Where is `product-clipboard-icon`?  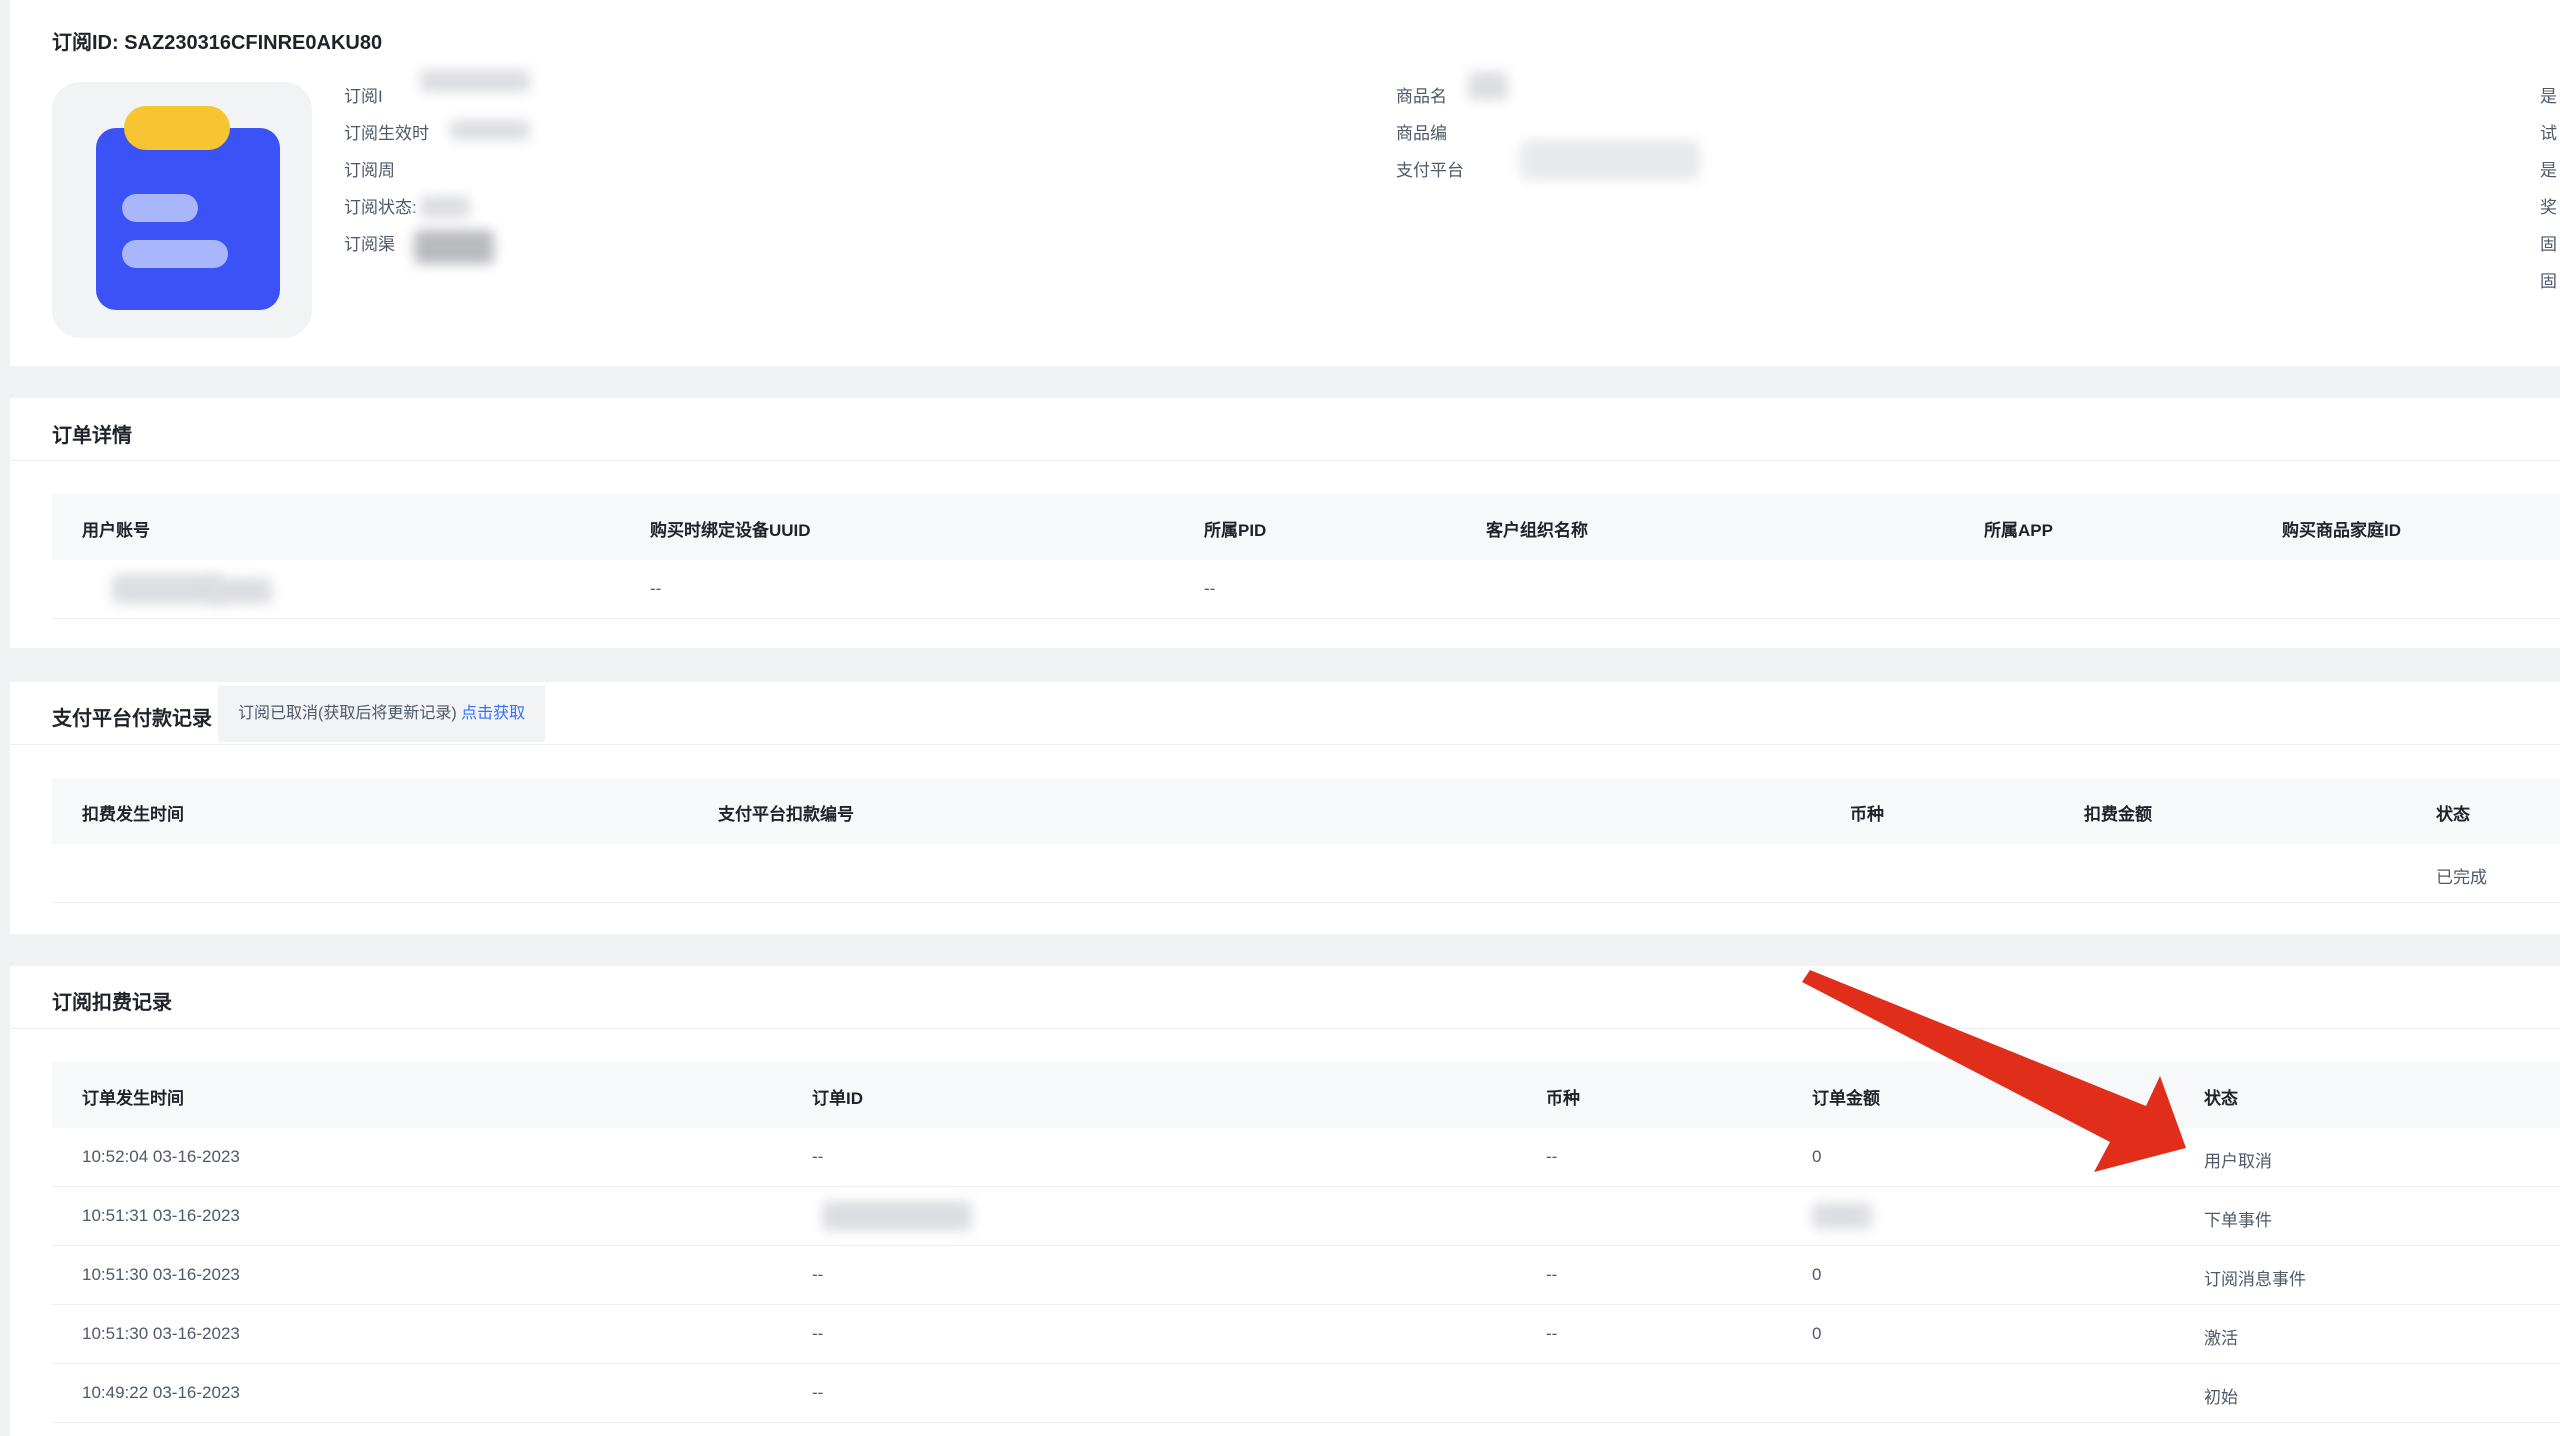
product-clipboard-icon is located at coordinates (182, 210).